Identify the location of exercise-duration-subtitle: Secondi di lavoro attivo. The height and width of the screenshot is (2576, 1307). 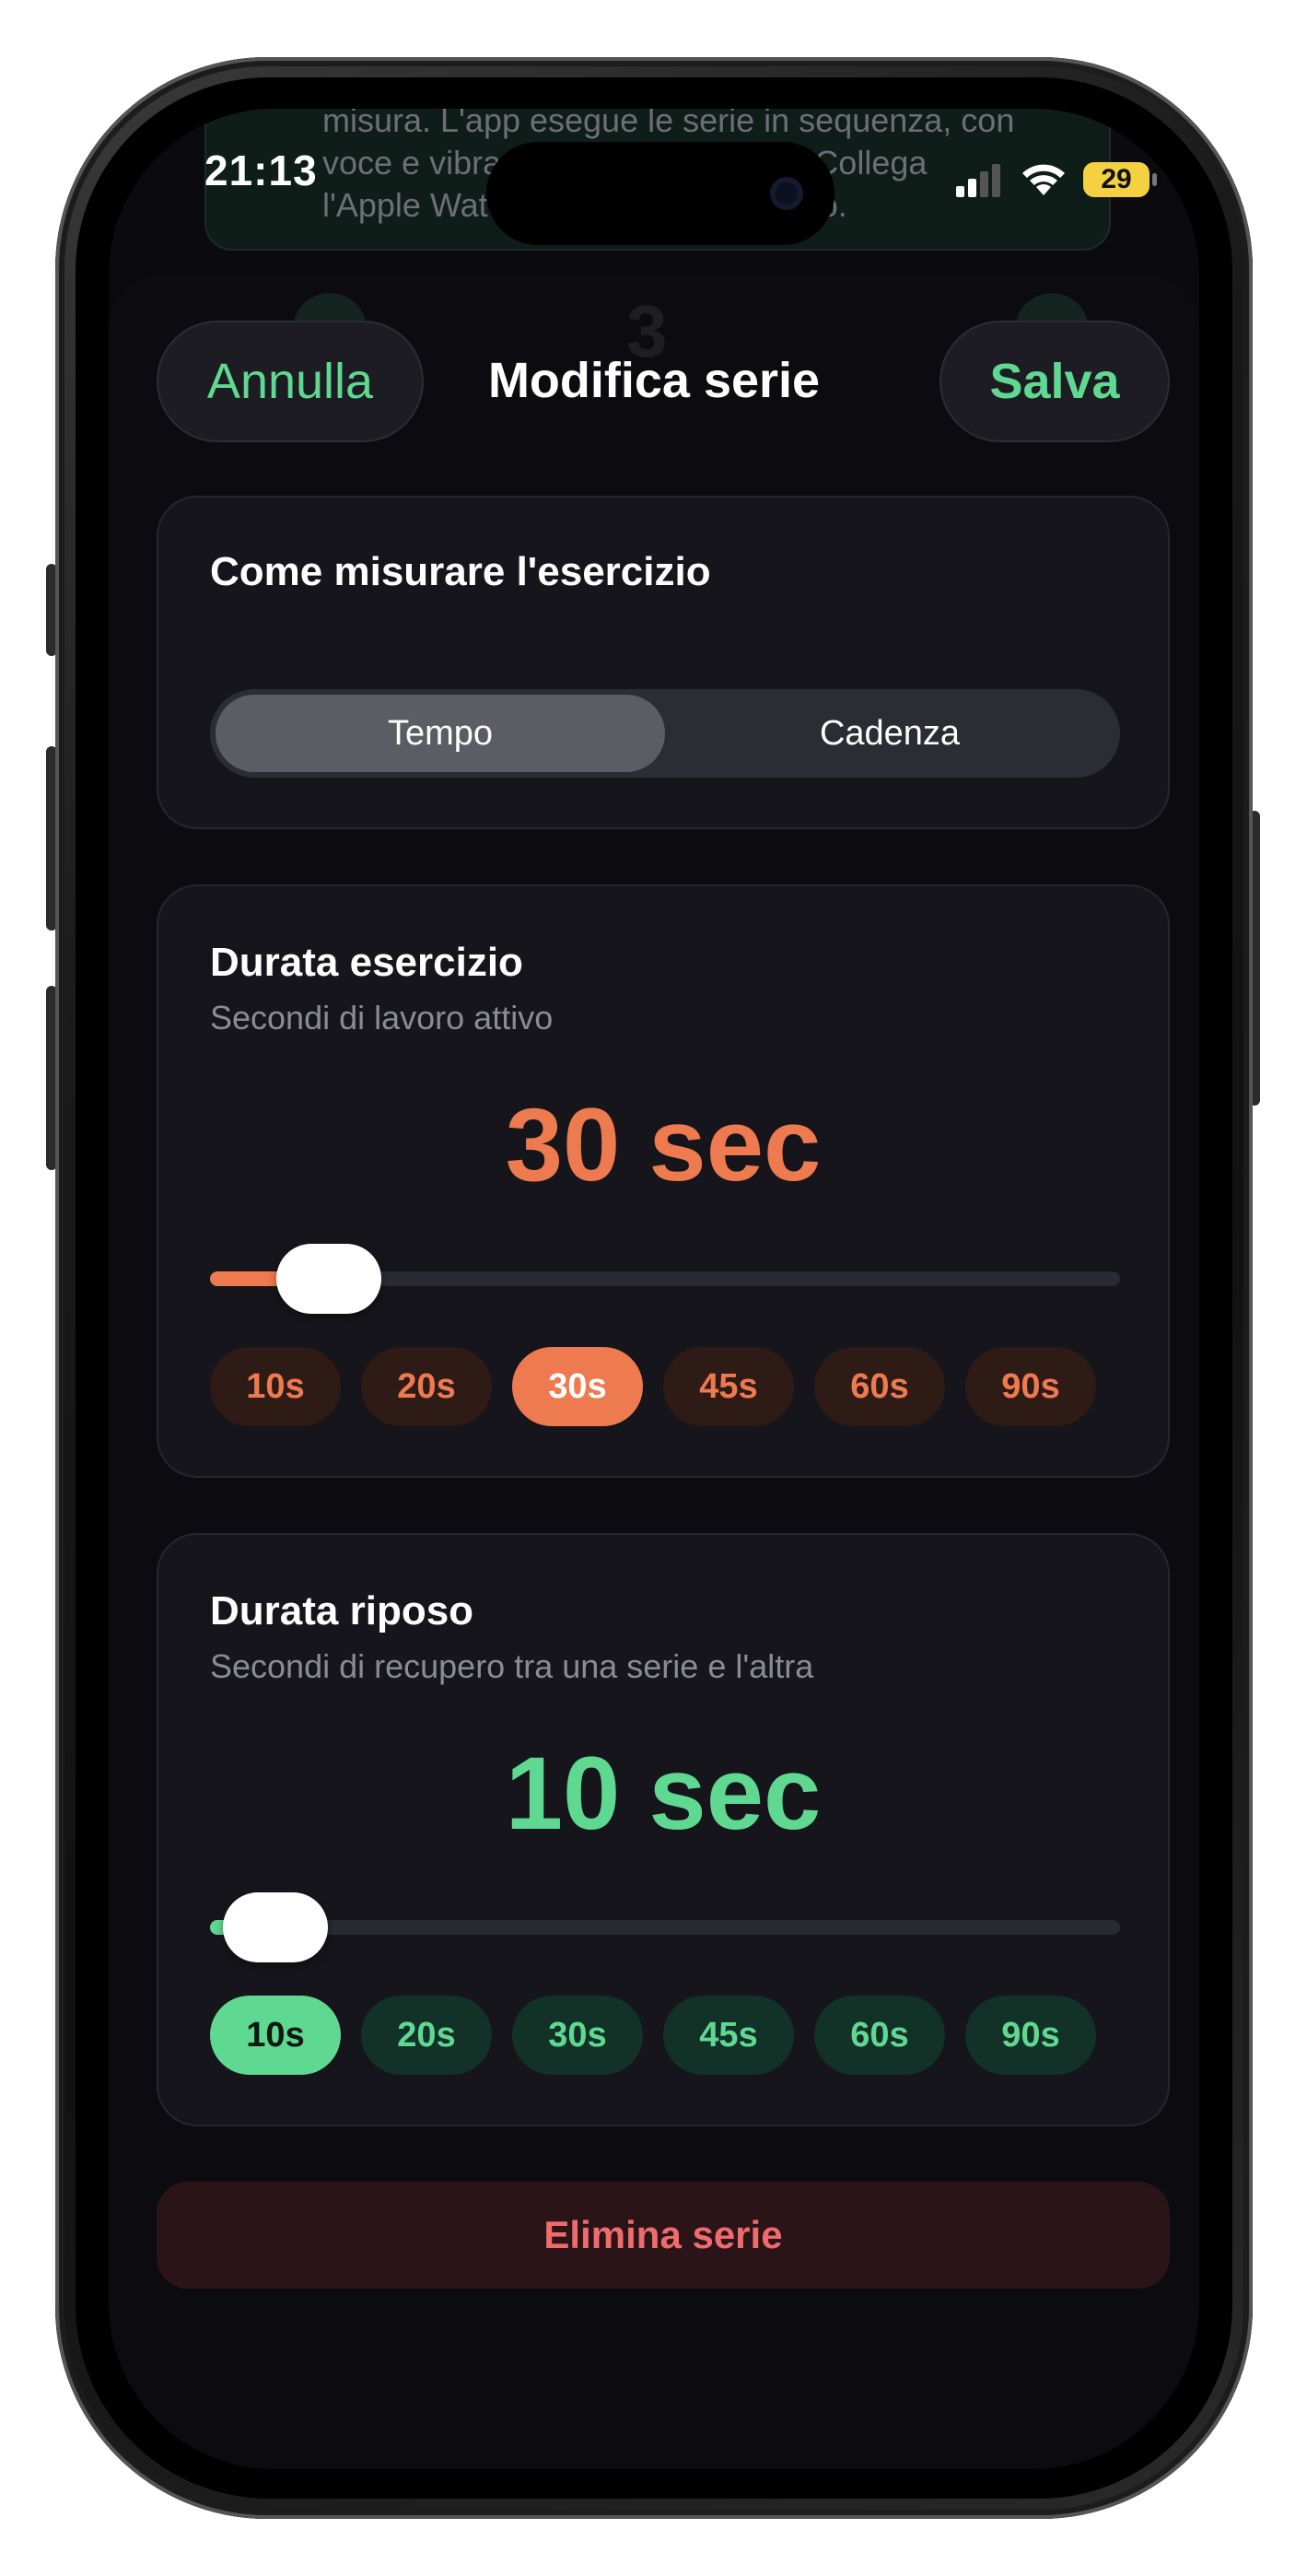
(382, 1018).